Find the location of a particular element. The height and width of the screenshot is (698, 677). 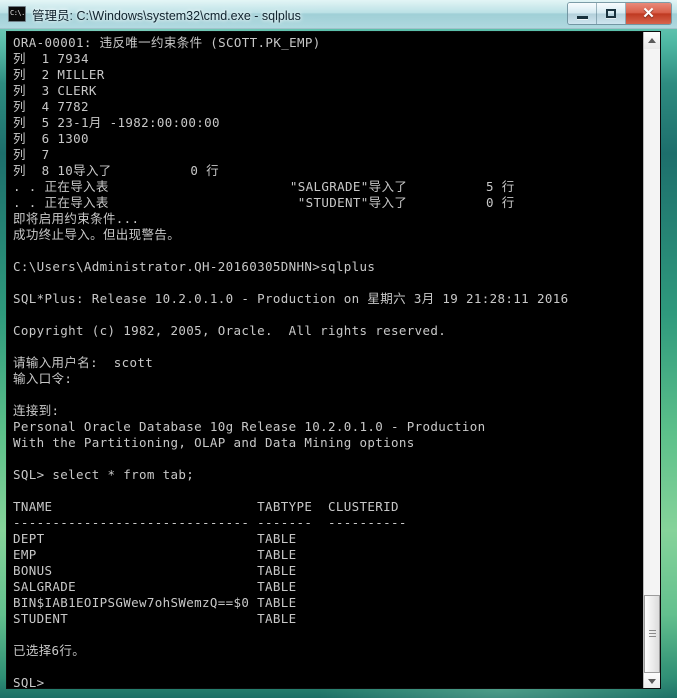

close-button: ✕ is located at coordinates (648, 13).